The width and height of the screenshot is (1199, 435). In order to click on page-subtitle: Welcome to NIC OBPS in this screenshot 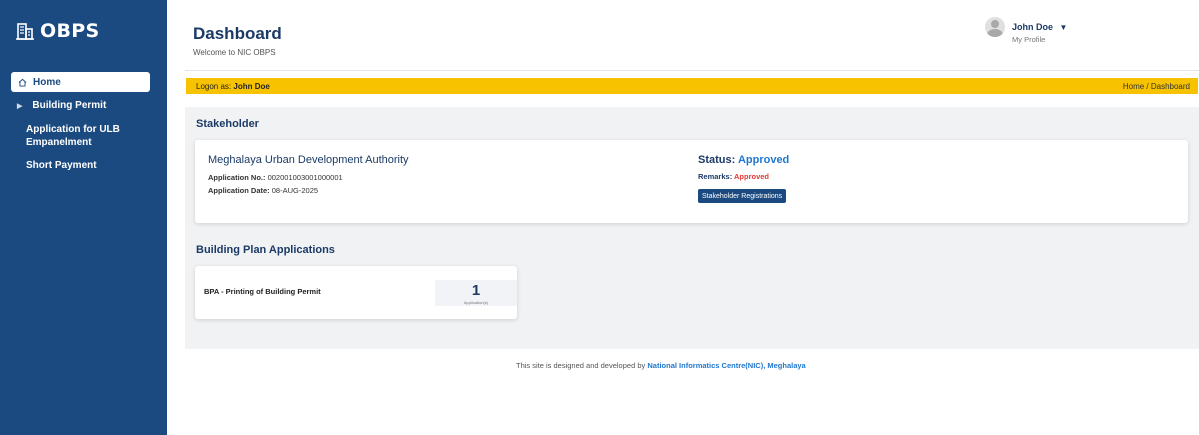, I will do `click(234, 52)`.